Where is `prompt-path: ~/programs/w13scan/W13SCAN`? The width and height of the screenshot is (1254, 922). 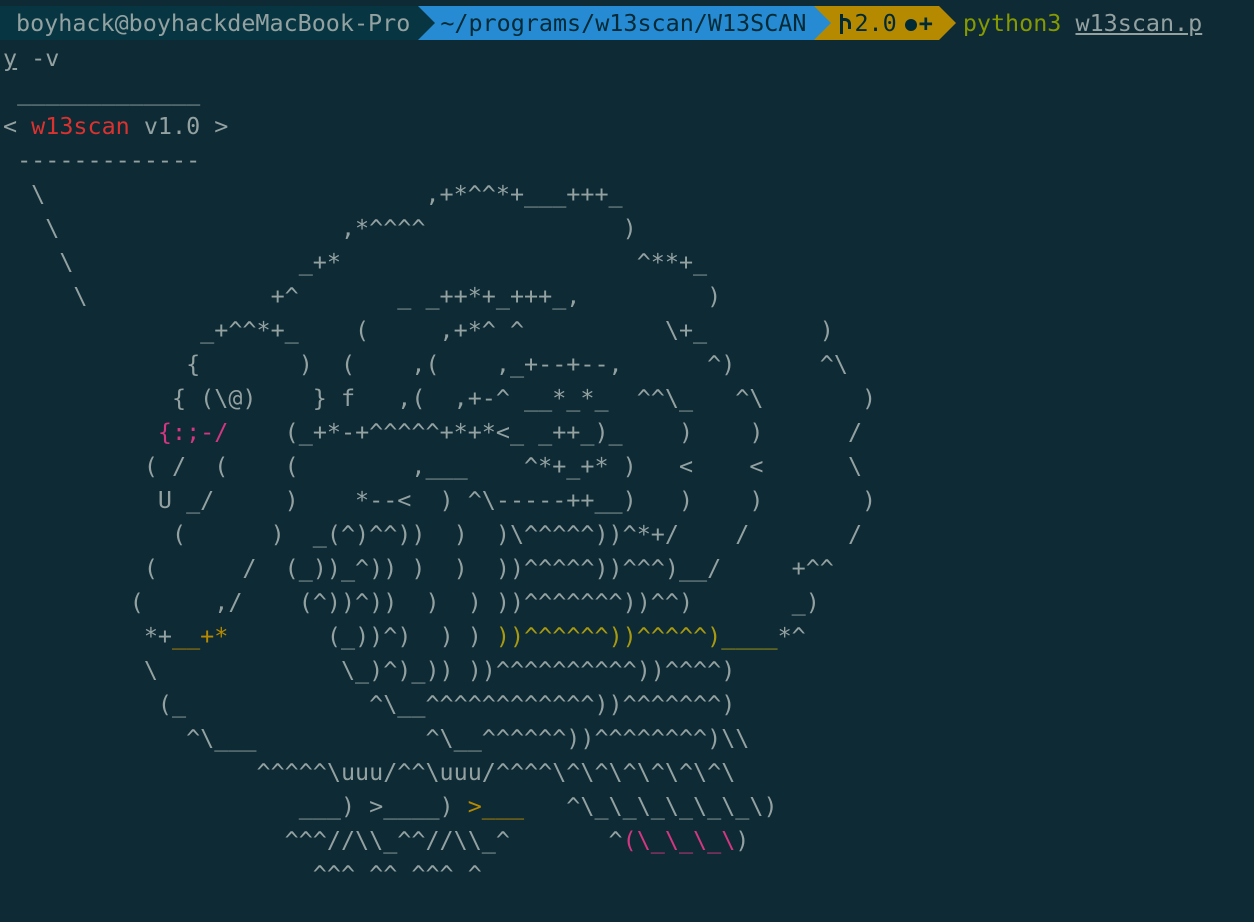 prompt-path: ~/programs/w13scan/W13SCAN is located at coordinates (623, 23).